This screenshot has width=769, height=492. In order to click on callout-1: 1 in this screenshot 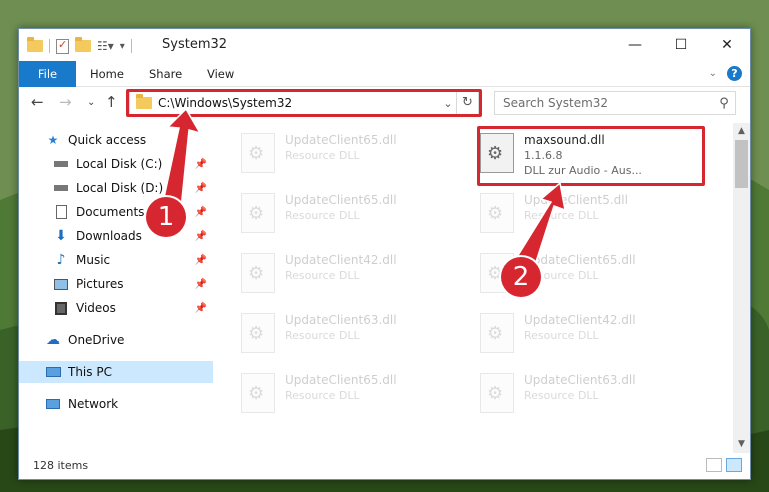, I will do `click(166, 217)`.